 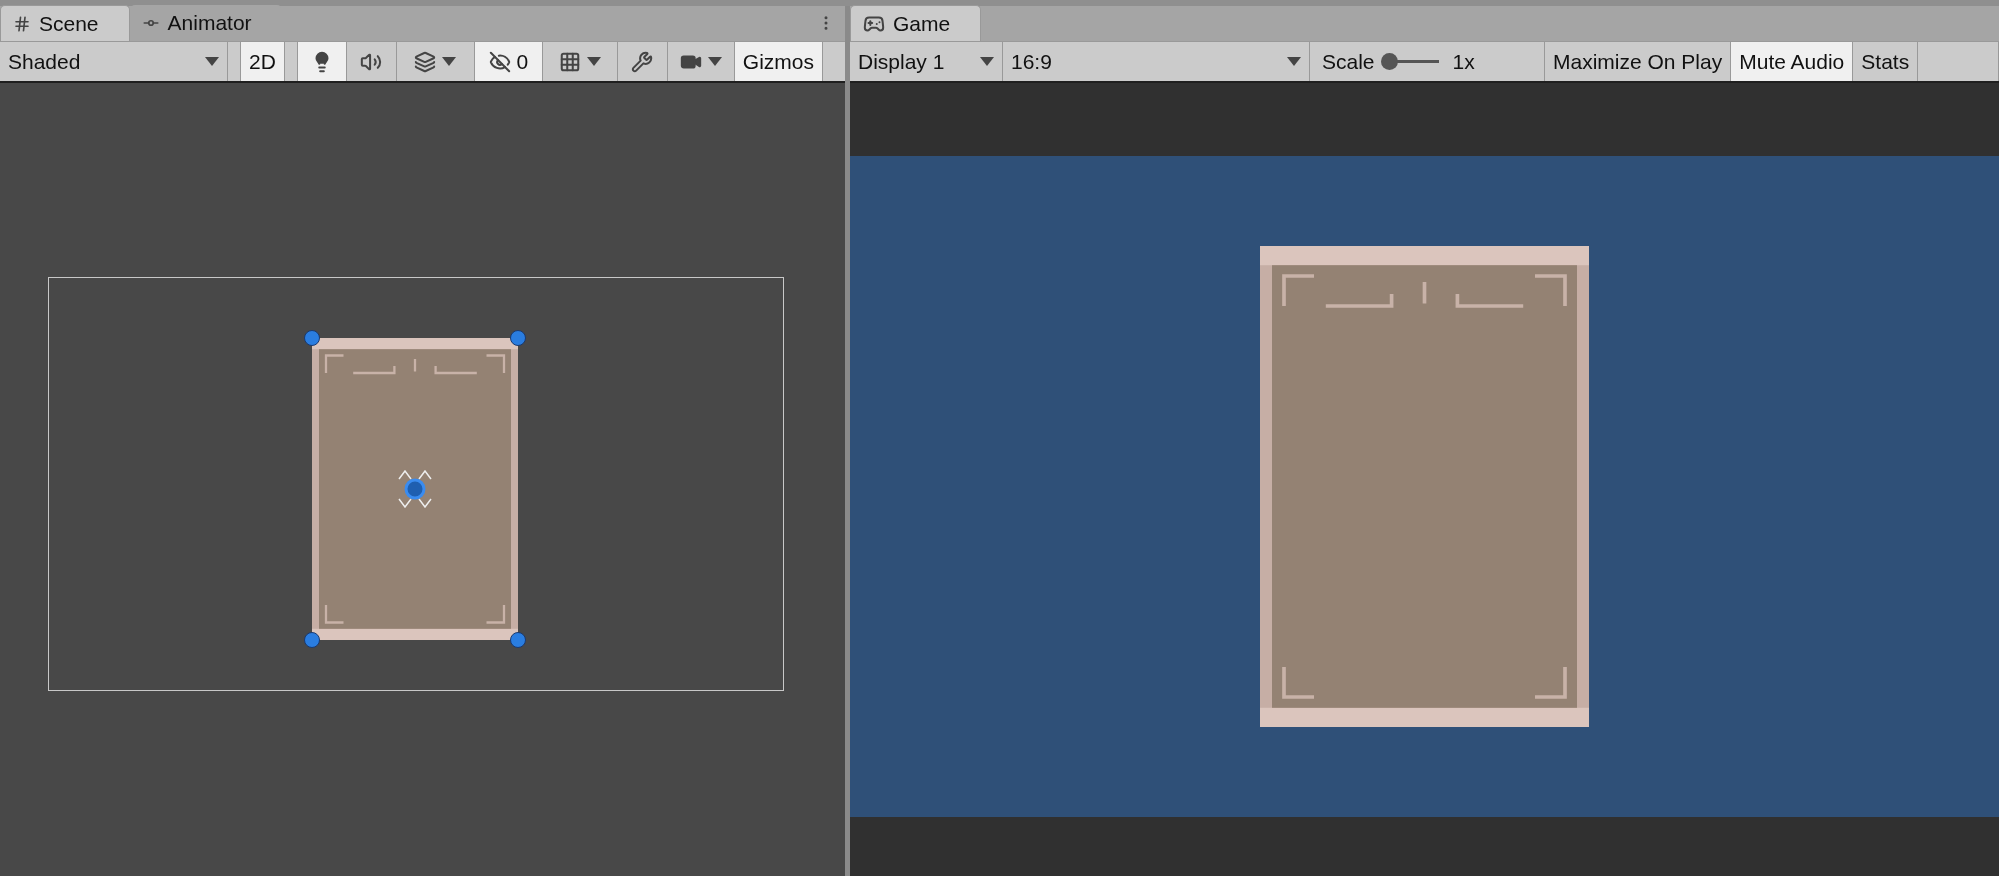 I want to click on layers-icon, so click(x=425, y=61).